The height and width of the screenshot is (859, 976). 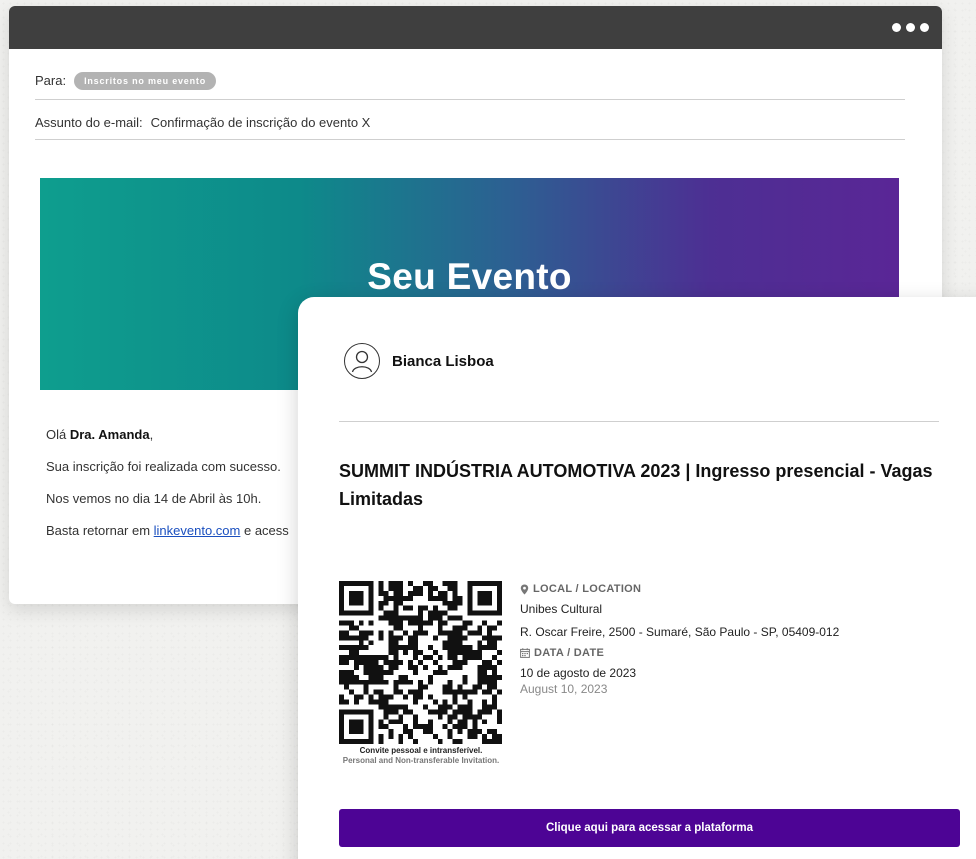 I want to click on body-line-1: Sua inscrição foi realizada com sucesso., so click(x=163, y=466).